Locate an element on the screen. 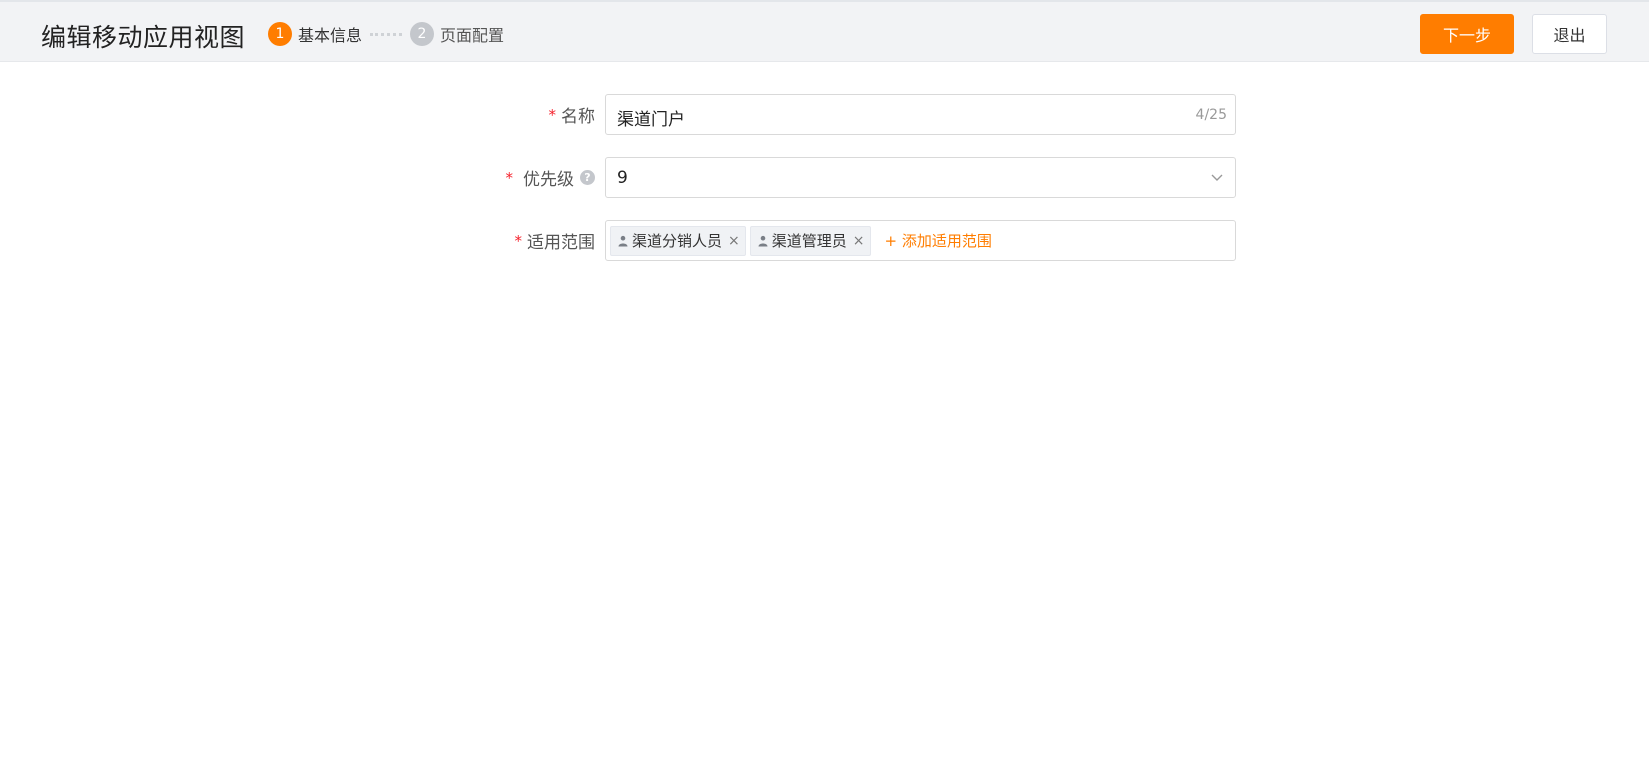 The height and width of the screenshot is (765, 1649). chevron-down-icon is located at coordinates (1217, 177).